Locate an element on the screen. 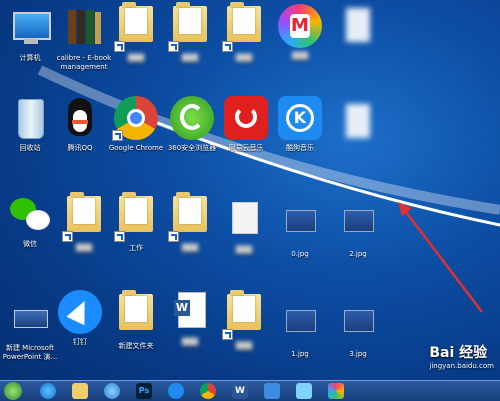 Image resolution: width=500 pixels, height=401 pixels. desktop-icon-qq: 腾讯QQ is located at coordinates (80, 124).